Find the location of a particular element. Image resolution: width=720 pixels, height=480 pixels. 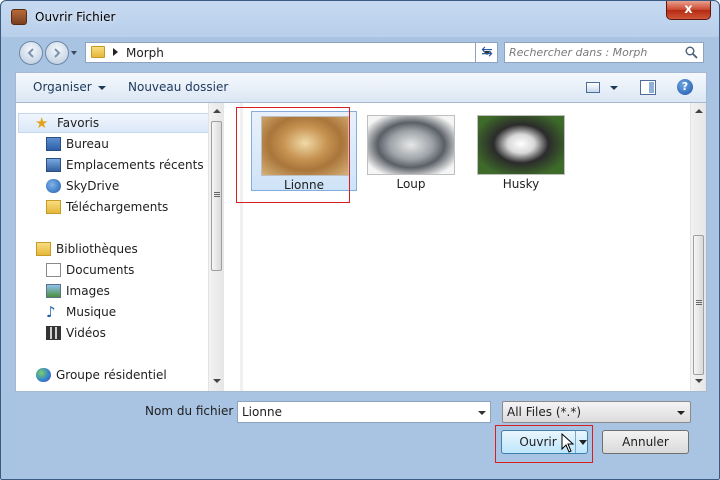

folder-icon is located at coordinates (98, 52).